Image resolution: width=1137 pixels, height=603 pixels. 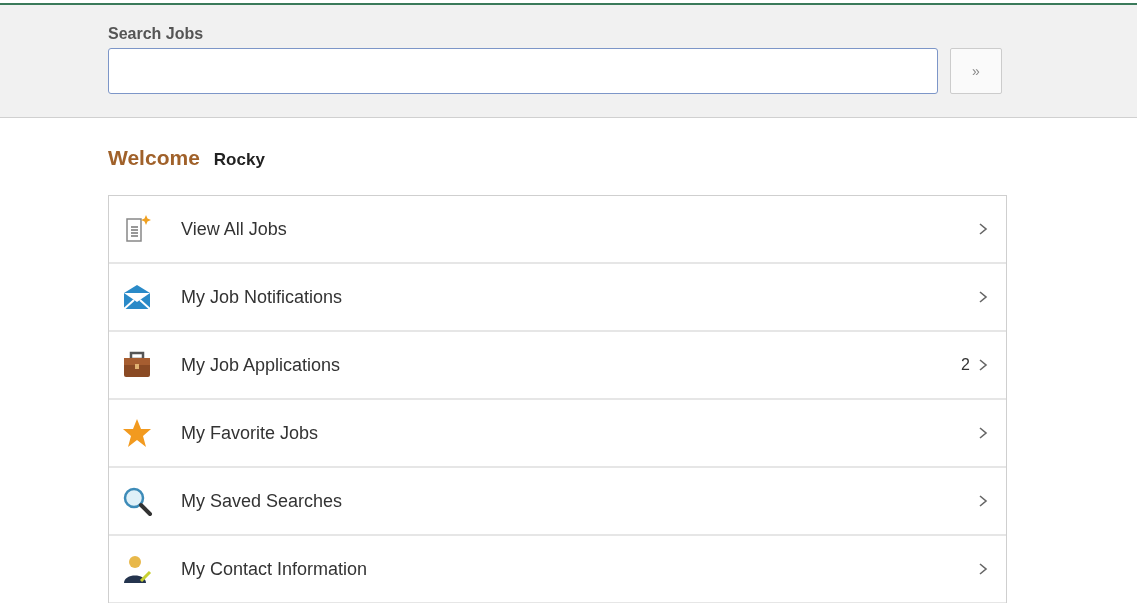 What do you see at coordinates (557, 502) in the screenshot?
I see `menu-item: My Saved Searches` at bounding box center [557, 502].